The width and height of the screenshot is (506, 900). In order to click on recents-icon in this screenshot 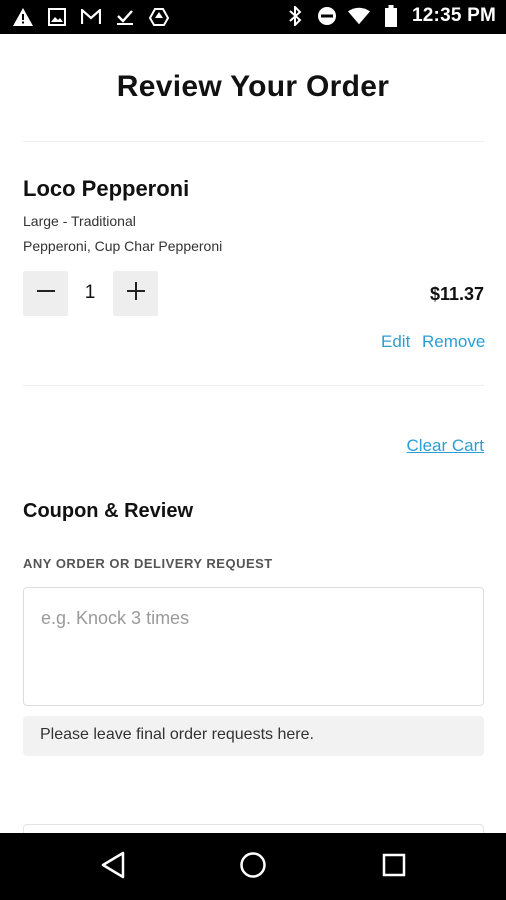, I will do `click(394, 867)`.